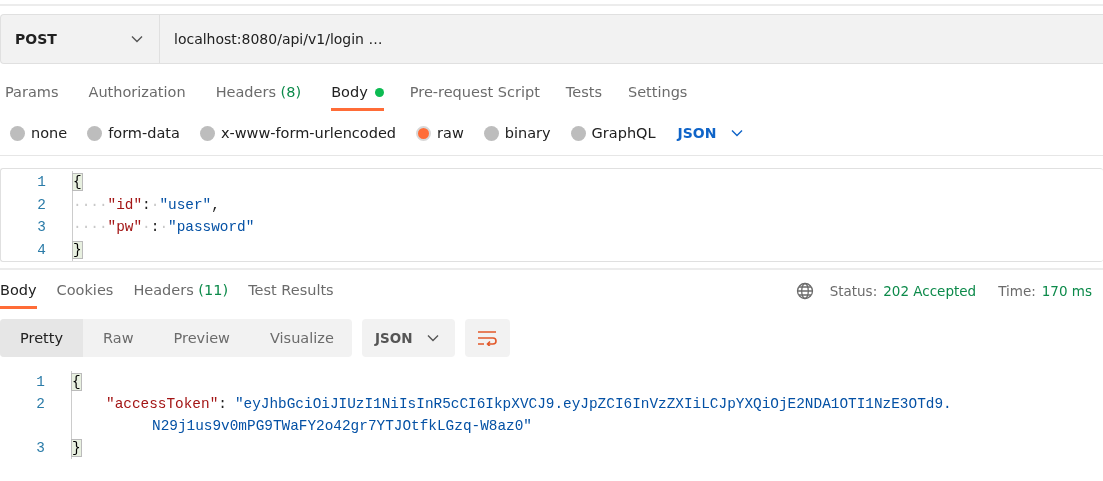  I want to click on globe-icon, so click(804, 291).